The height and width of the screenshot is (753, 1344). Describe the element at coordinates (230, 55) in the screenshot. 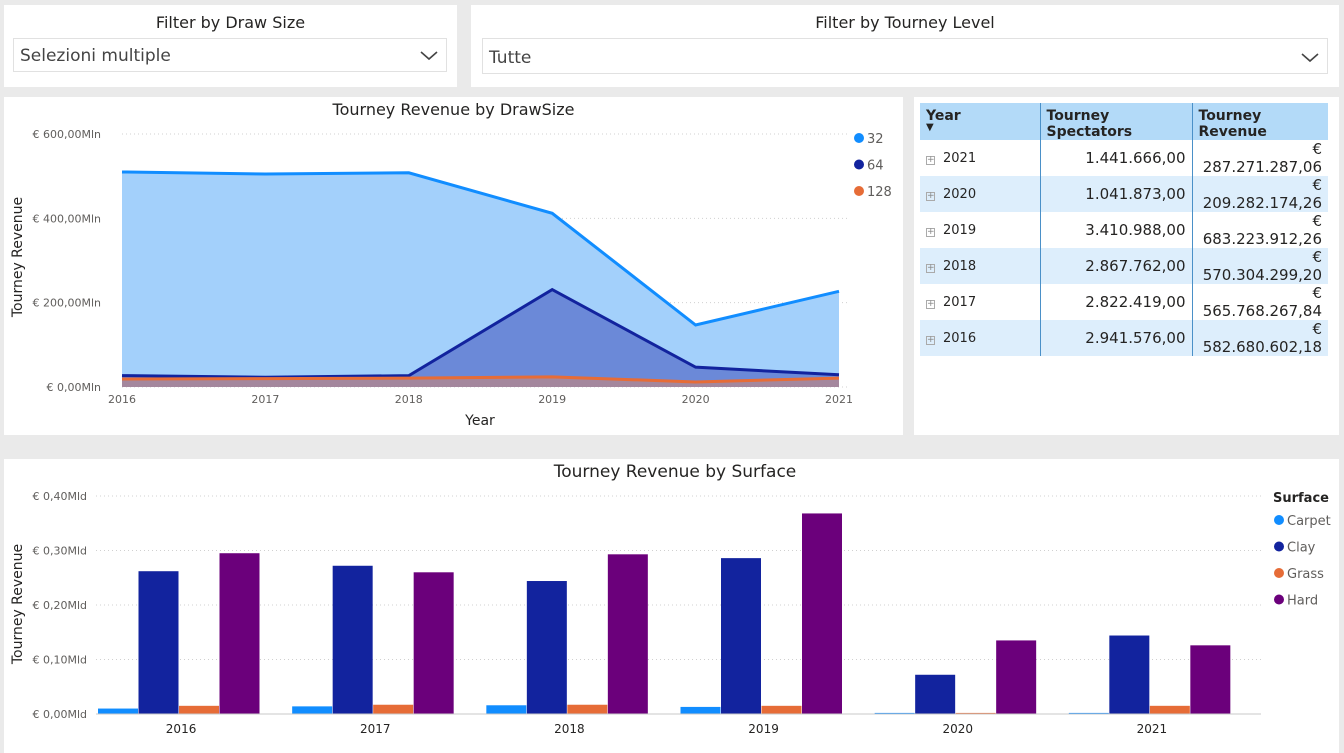

I see `draw-size-dropdown: Selezioni multiple` at that location.